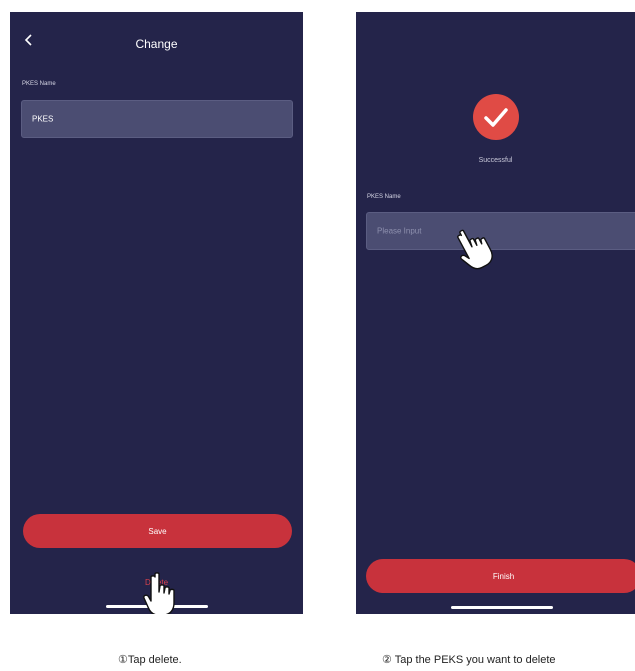 This screenshot has width=635, height=671. I want to click on pkes-name-input: PKES, so click(157, 119).